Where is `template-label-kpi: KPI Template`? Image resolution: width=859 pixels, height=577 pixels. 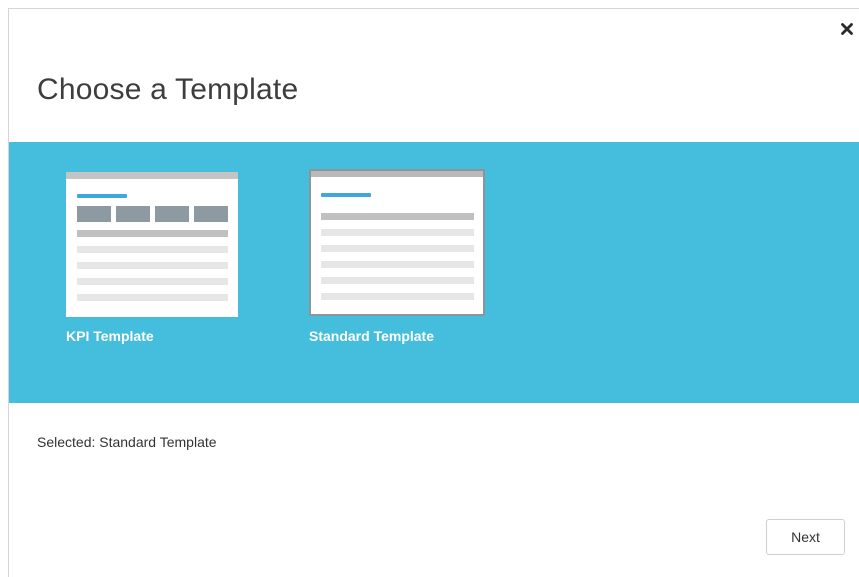
template-label-kpi: KPI Template is located at coordinates (110, 336).